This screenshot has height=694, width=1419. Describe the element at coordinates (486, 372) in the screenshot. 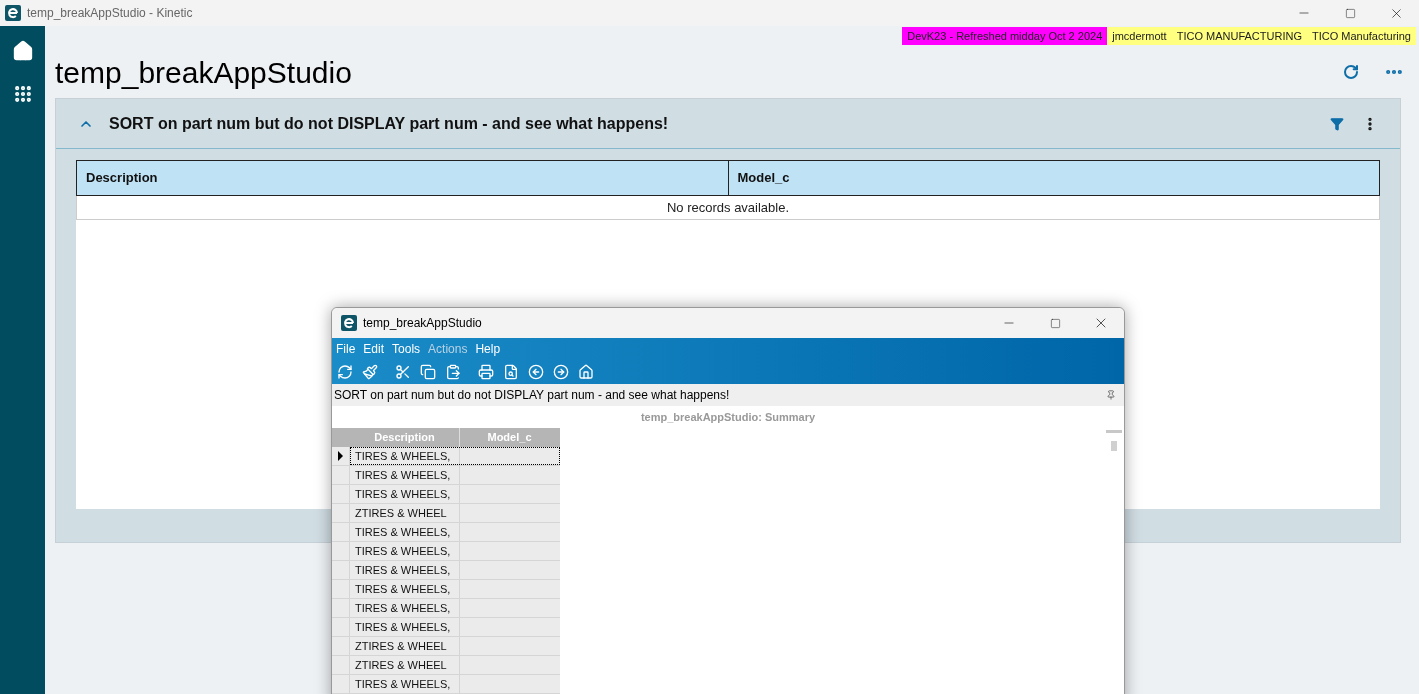

I see `print-icon` at that location.